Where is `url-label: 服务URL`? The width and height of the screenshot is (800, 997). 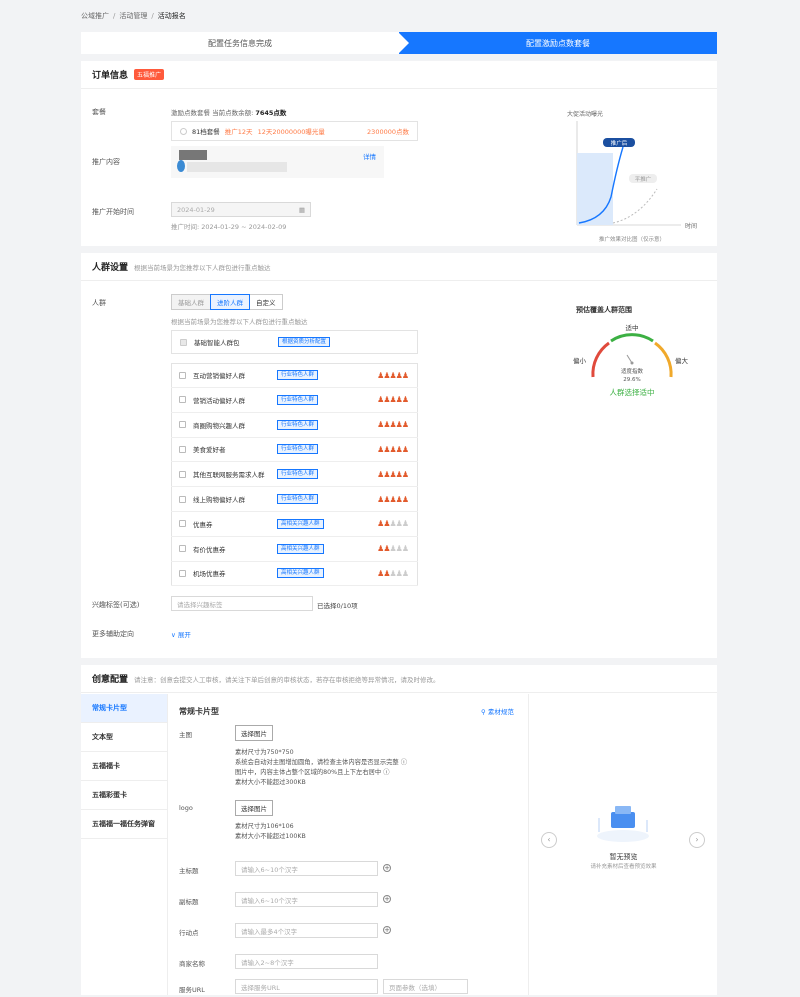
url-label: 服务URL is located at coordinates (192, 990).